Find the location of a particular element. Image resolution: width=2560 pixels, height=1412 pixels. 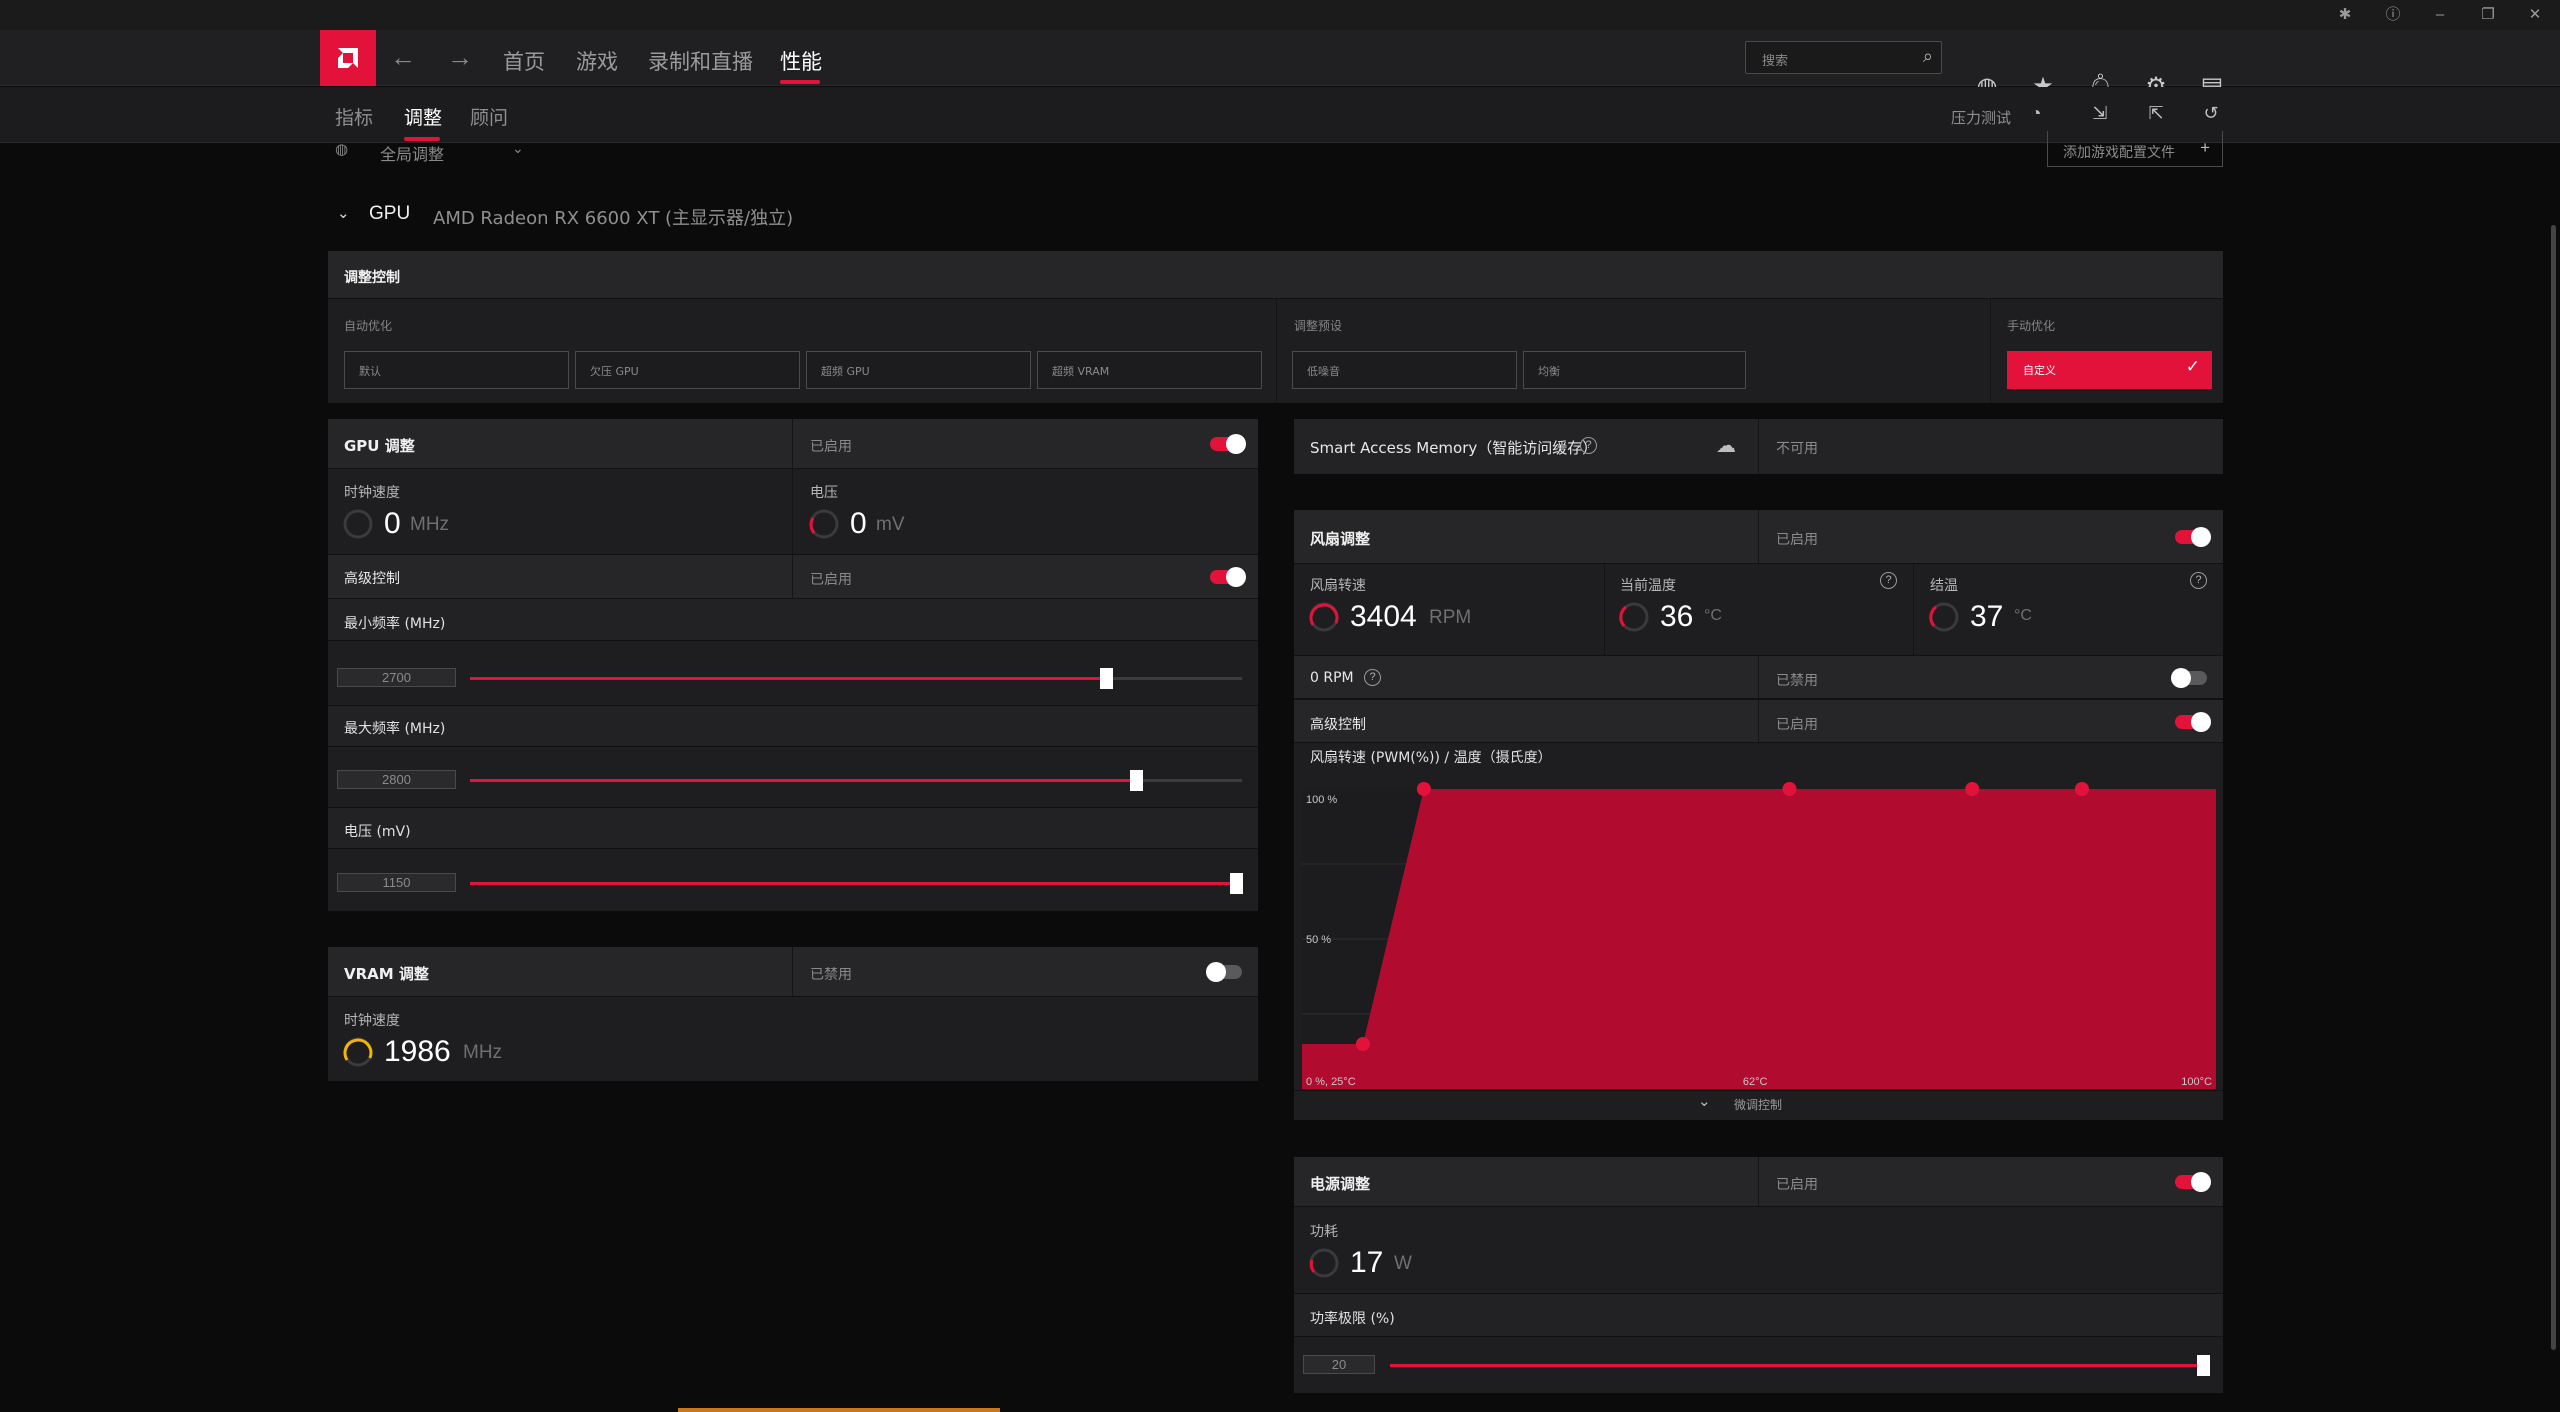

reset-icon: ↺ is located at coordinates (2211, 113).